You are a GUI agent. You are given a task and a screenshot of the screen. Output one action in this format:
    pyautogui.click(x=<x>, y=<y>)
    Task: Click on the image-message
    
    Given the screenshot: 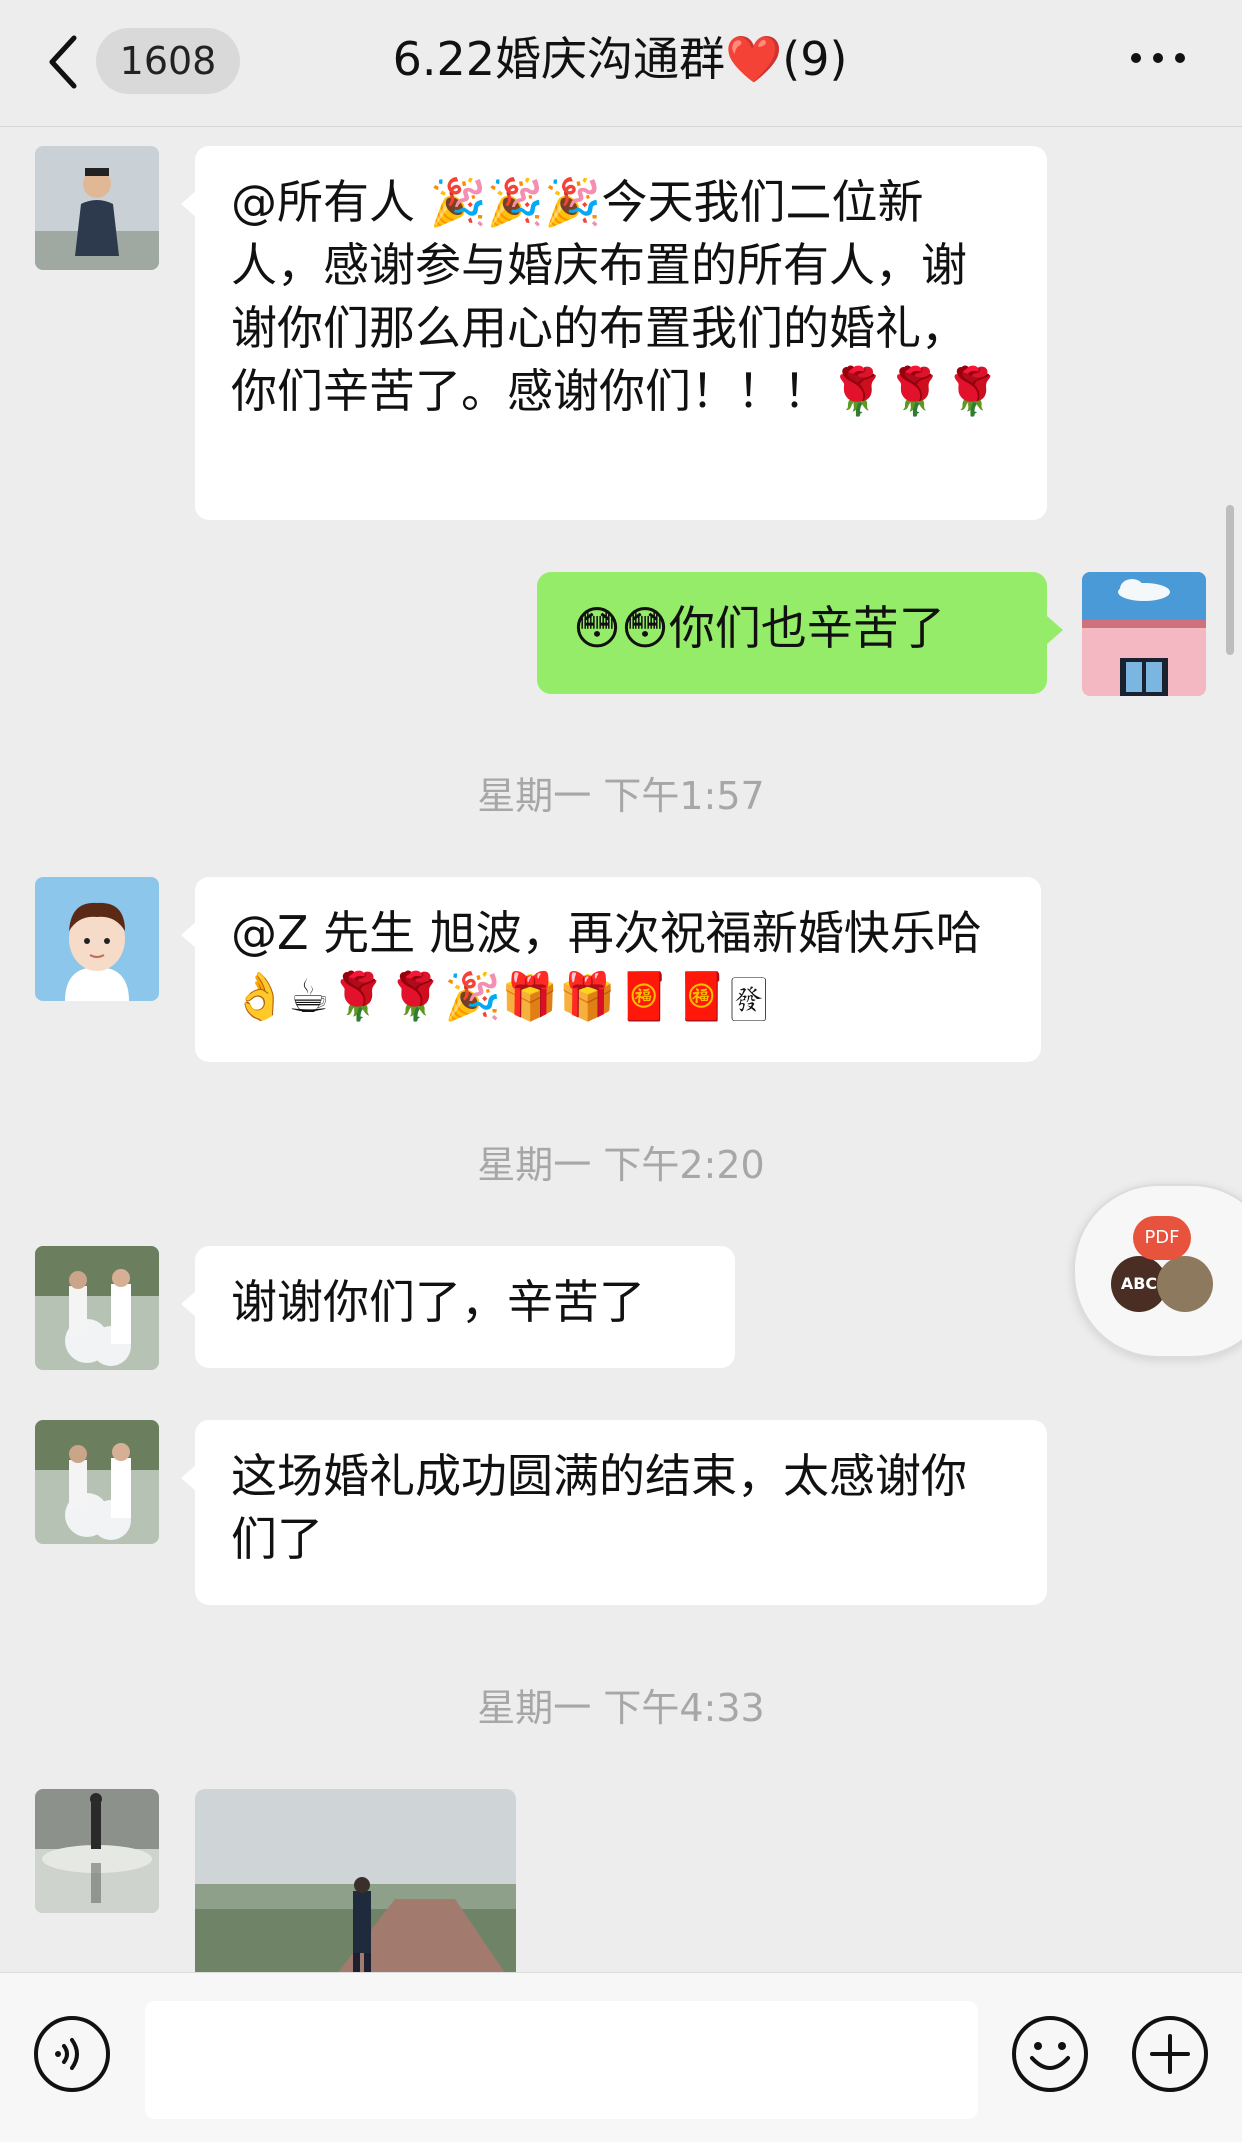 What is the action you would take?
    pyautogui.click(x=355, y=1880)
    